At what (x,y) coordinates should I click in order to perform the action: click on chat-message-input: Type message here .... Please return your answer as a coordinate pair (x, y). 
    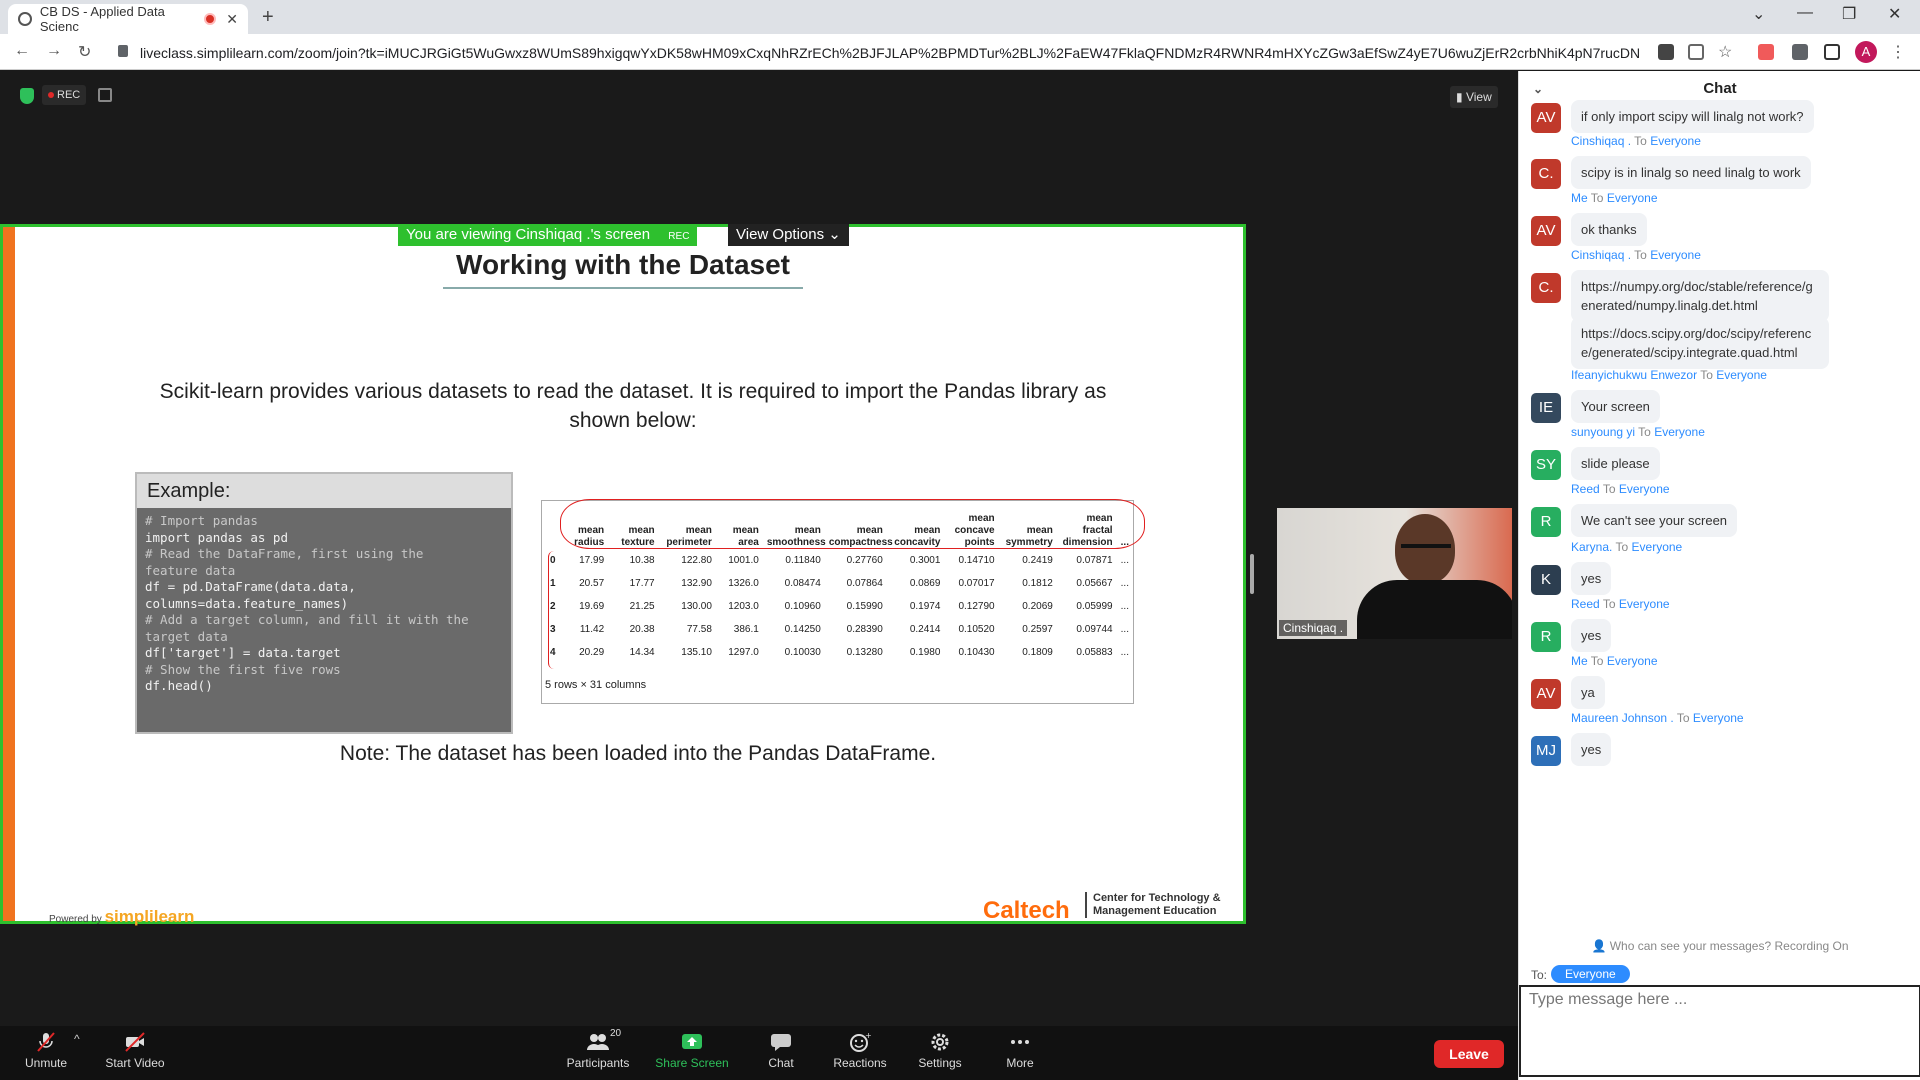
    Looking at the image, I should click on (1719, 1031).